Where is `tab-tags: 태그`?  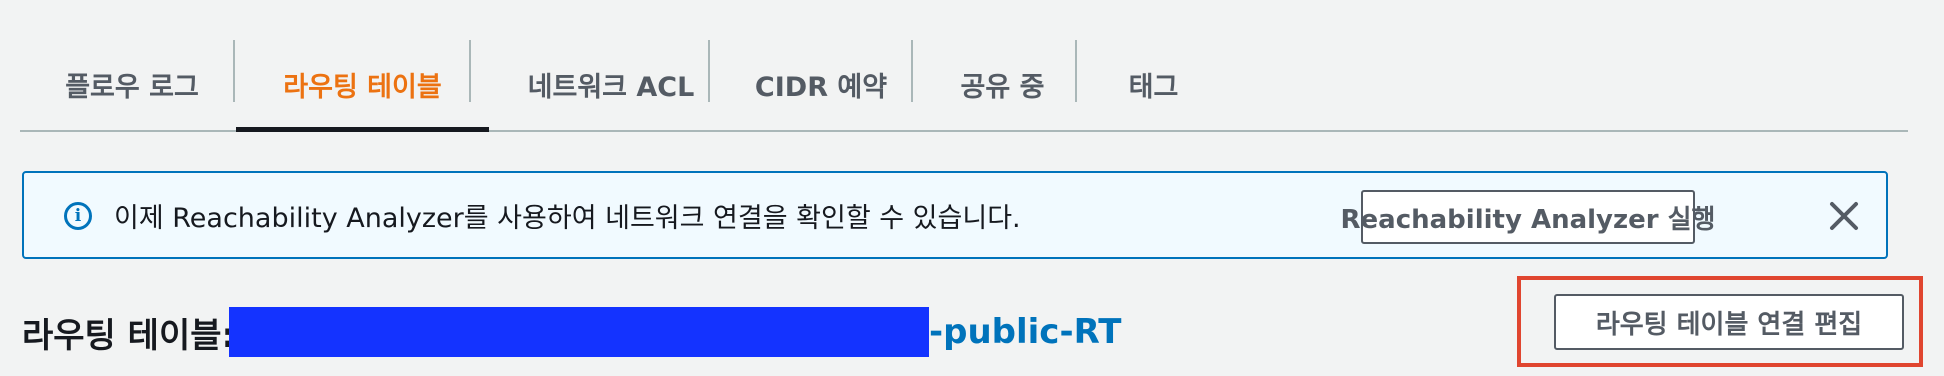
tab-tags: 태그 is located at coordinates (1153, 84).